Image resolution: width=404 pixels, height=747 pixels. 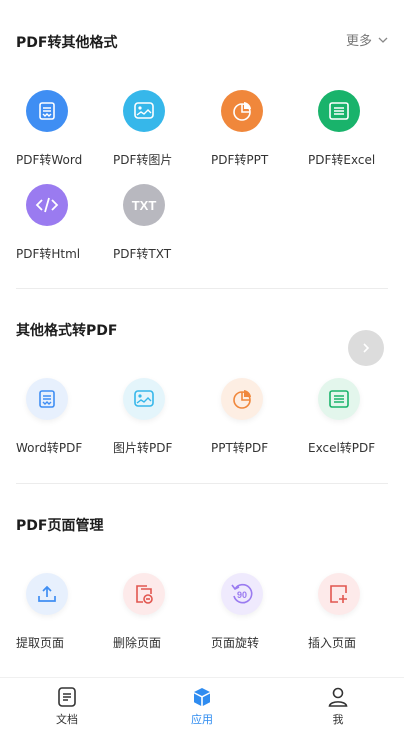 I want to click on txt-icon-text: TXT, so click(x=144, y=205).